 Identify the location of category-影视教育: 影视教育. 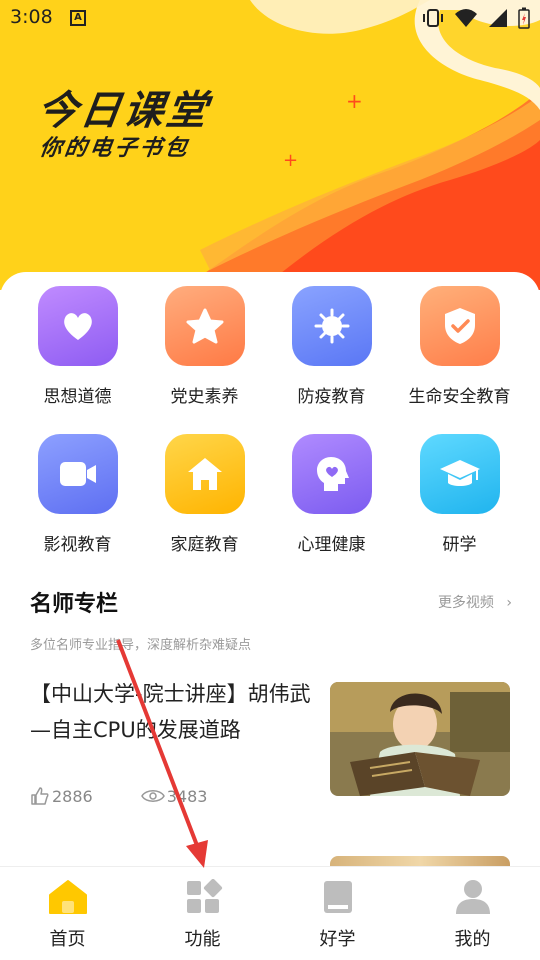
(77, 494).